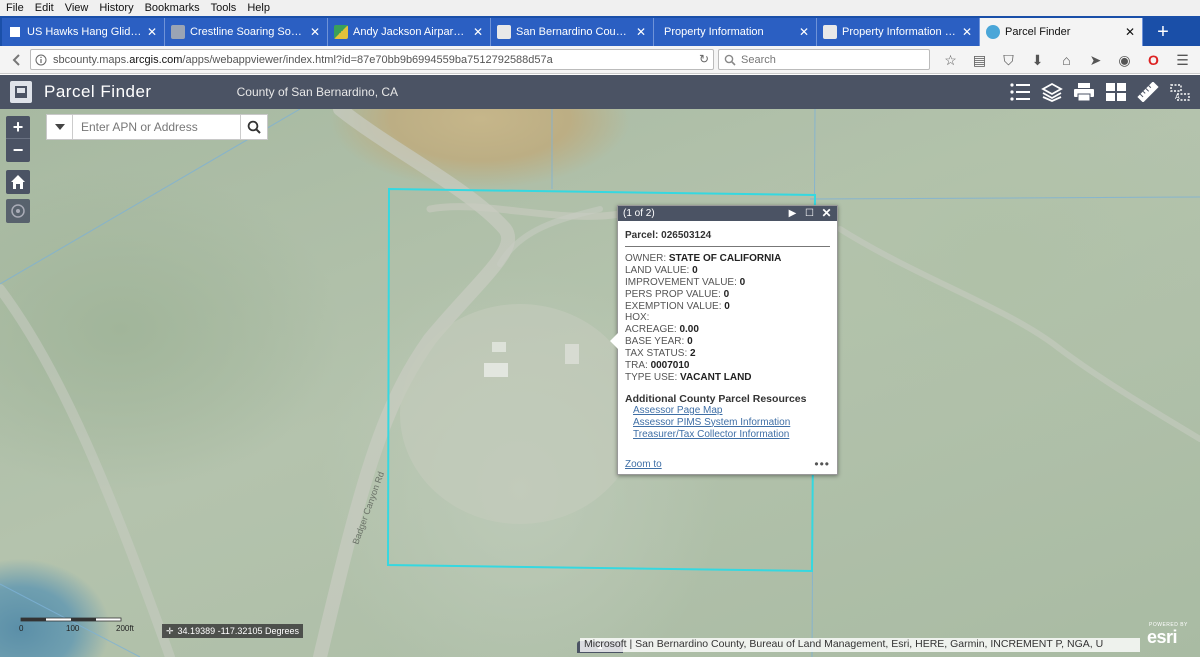 The width and height of the screenshot is (1200, 657). I want to click on tab-property-info: Property Information ✕, so click(735, 32).